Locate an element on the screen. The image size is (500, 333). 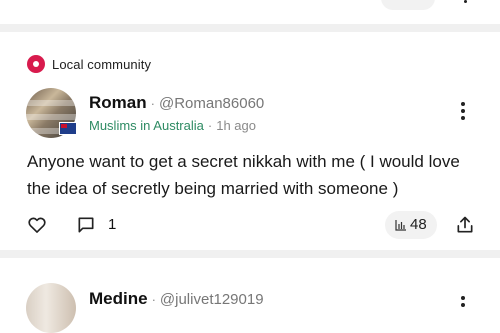
share-icon is located at coordinates (465, 225).